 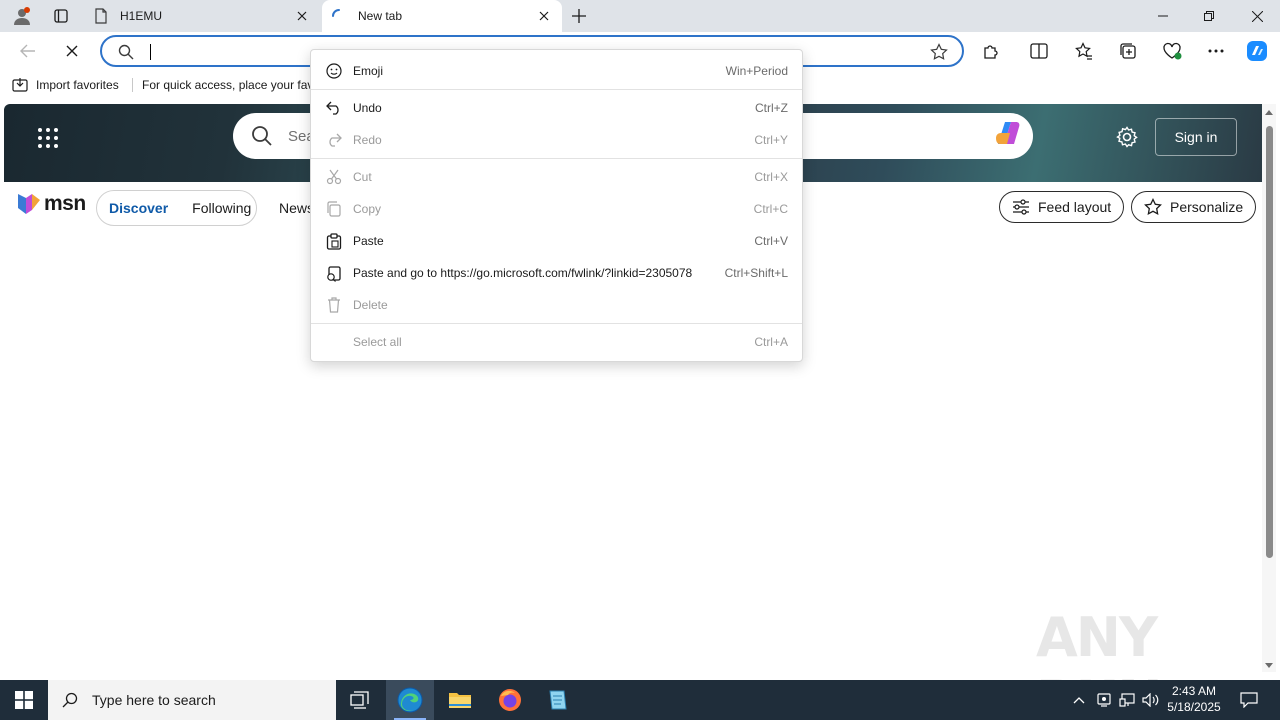 What do you see at coordinates (1008, 133) in the screenshot?
I see `copilot-icon` at bounding box center [1008, 133].